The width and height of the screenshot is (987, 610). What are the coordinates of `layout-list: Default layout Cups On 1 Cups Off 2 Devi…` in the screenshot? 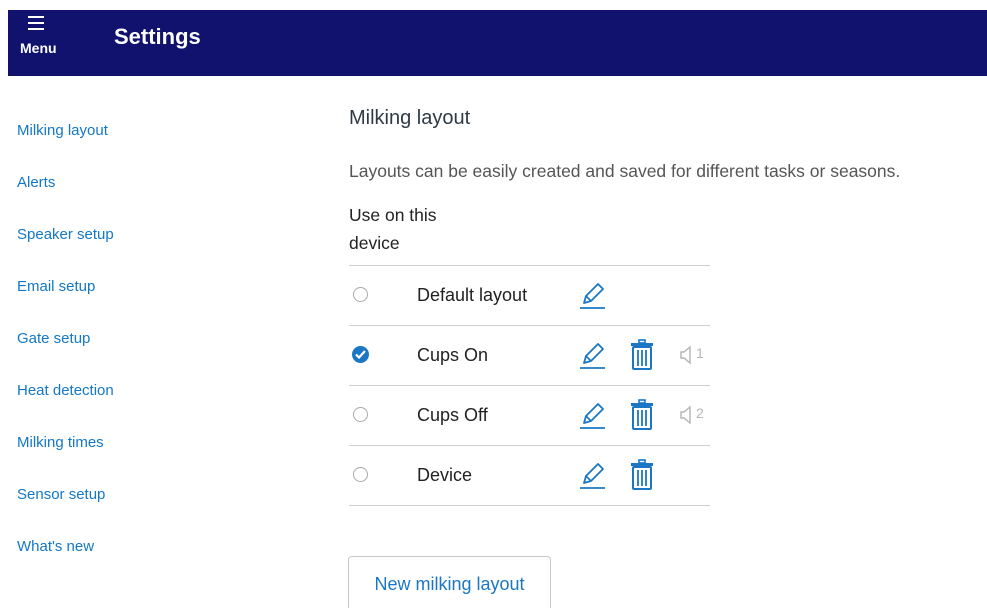 It's located at (529, 385).